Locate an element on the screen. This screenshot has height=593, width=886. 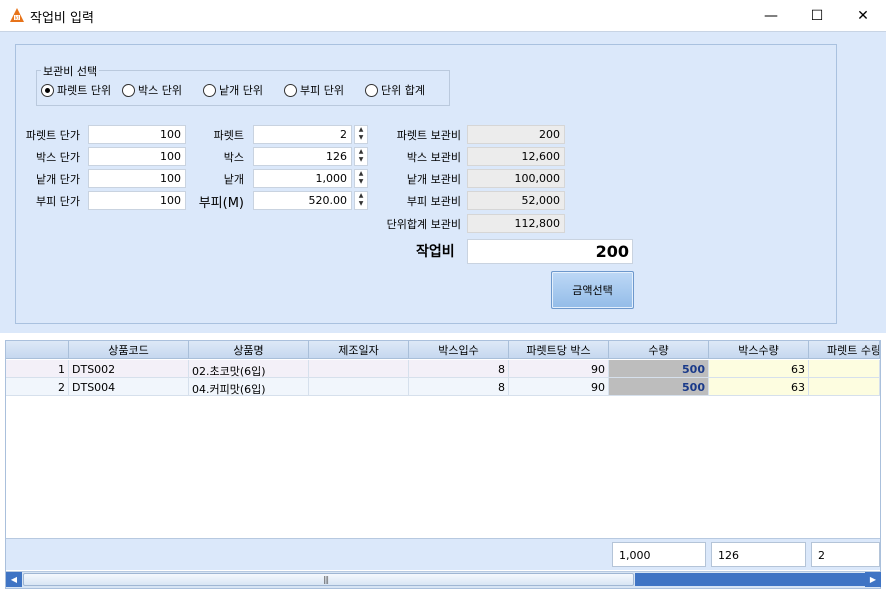
radio-label: 파렛트 단위 is located at coordinates (84, 90).